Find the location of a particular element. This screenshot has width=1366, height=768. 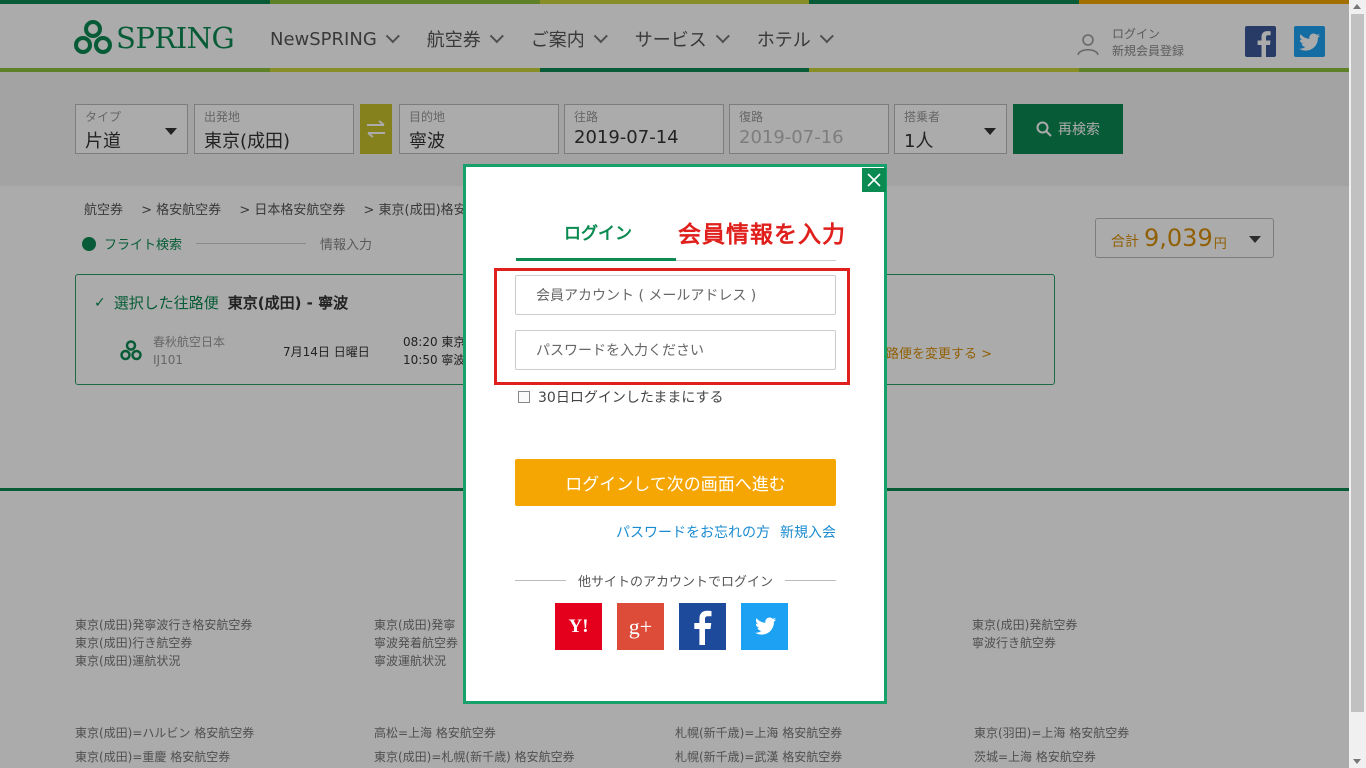

tab-active-underline is located at coordinates (596, 259).